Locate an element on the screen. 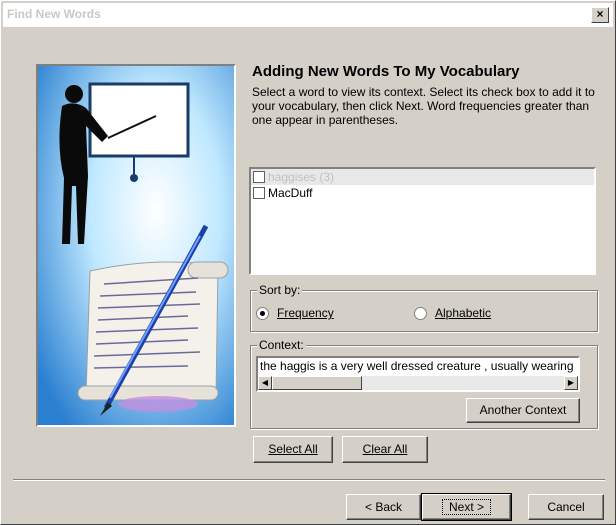 Image resolution: width=616 pixels, height=525 pixels. select-all-button: Select All is located at coordinates (293, 449).